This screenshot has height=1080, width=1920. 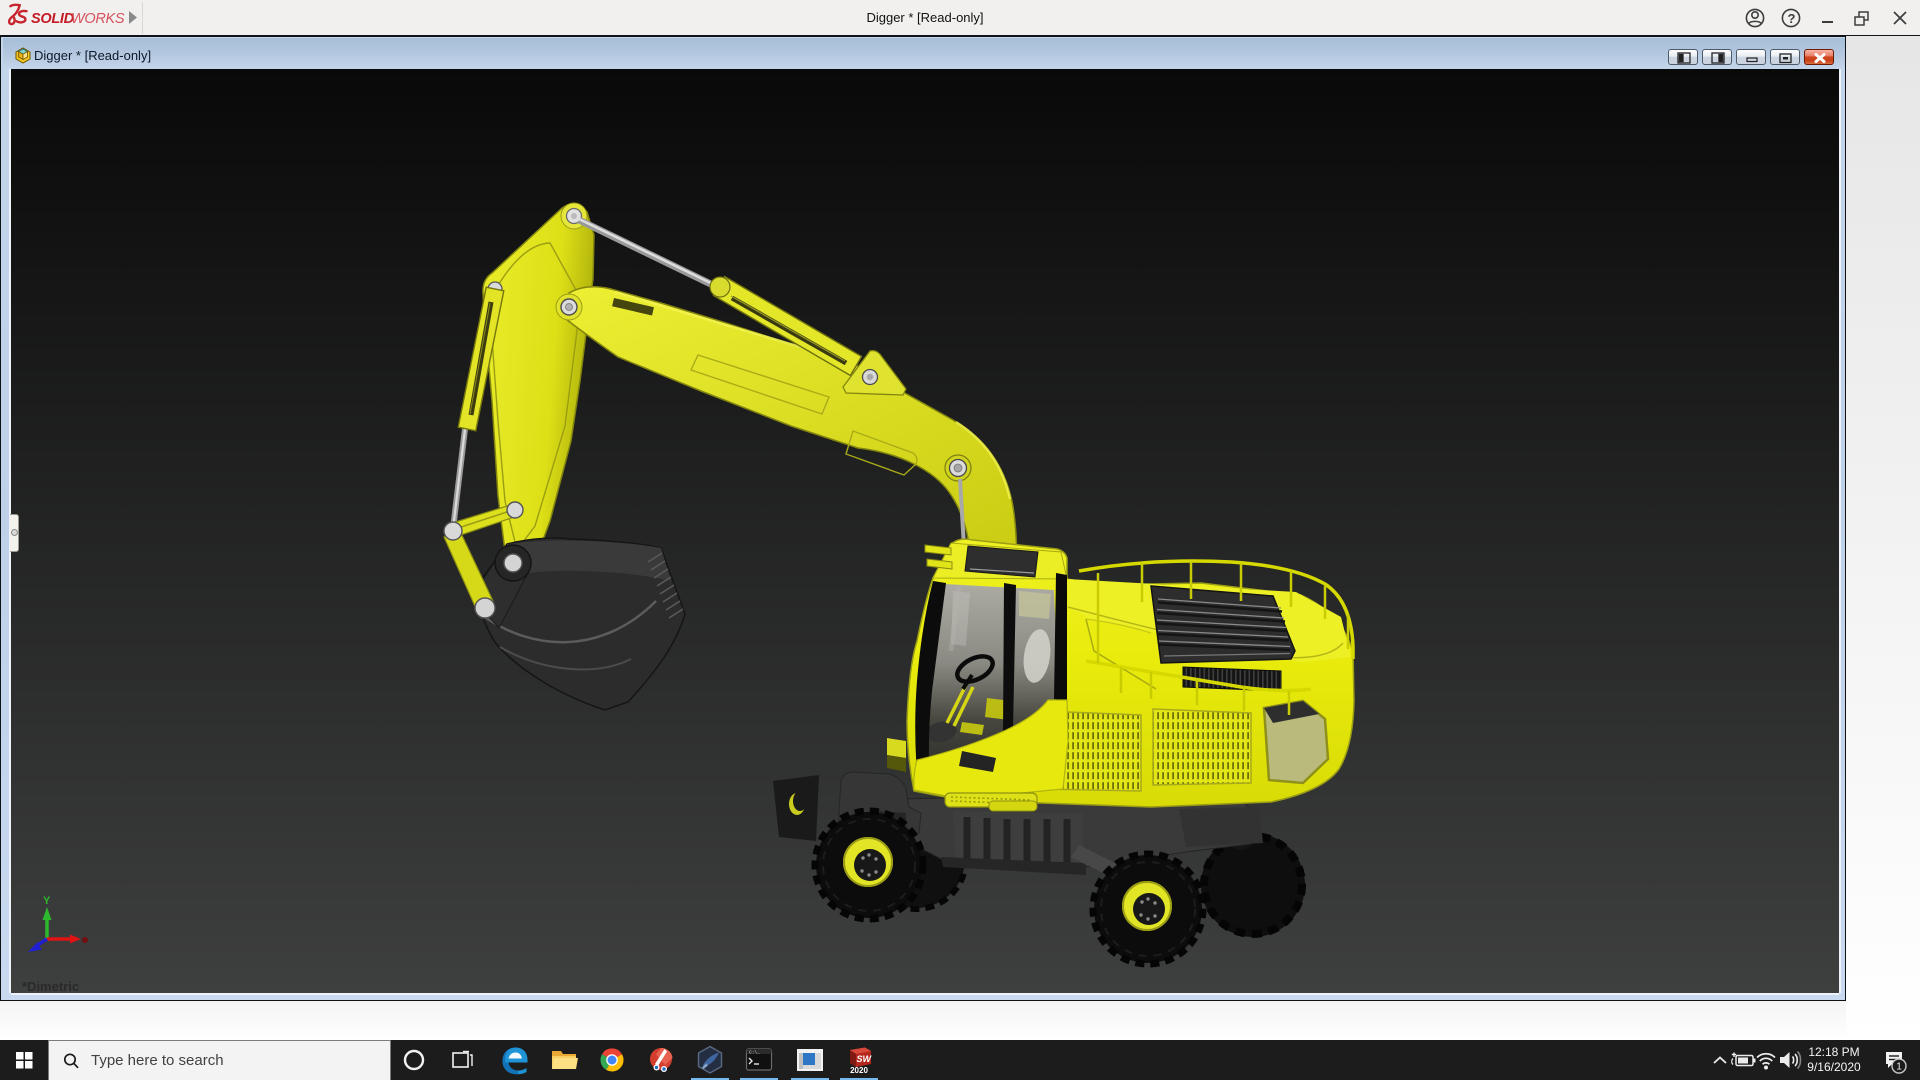 I want to click on svg-text: *Dimetric, so click(x=50, y=986).